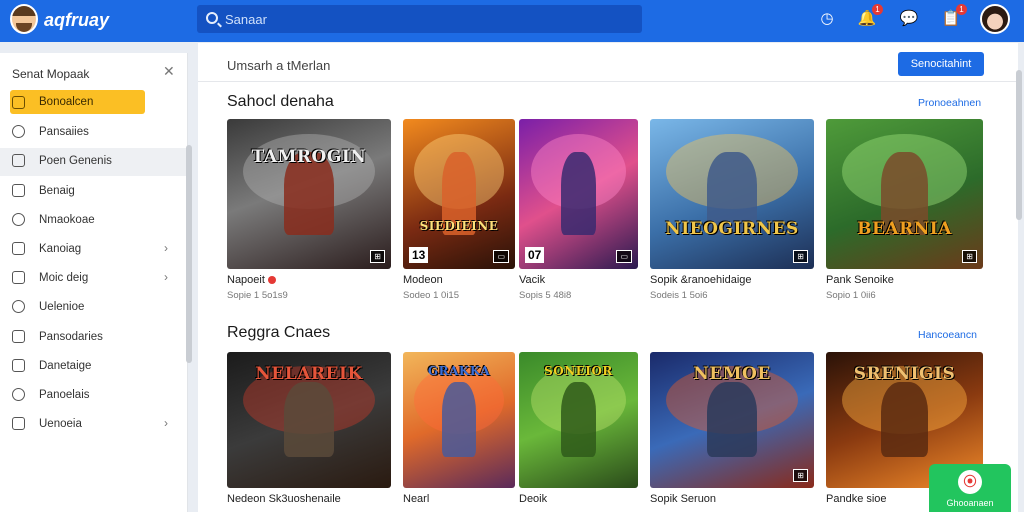 The height and width of the screenshot is (512, 1024). I want to click on game-name: Pank Senoike, so click(860, 280).